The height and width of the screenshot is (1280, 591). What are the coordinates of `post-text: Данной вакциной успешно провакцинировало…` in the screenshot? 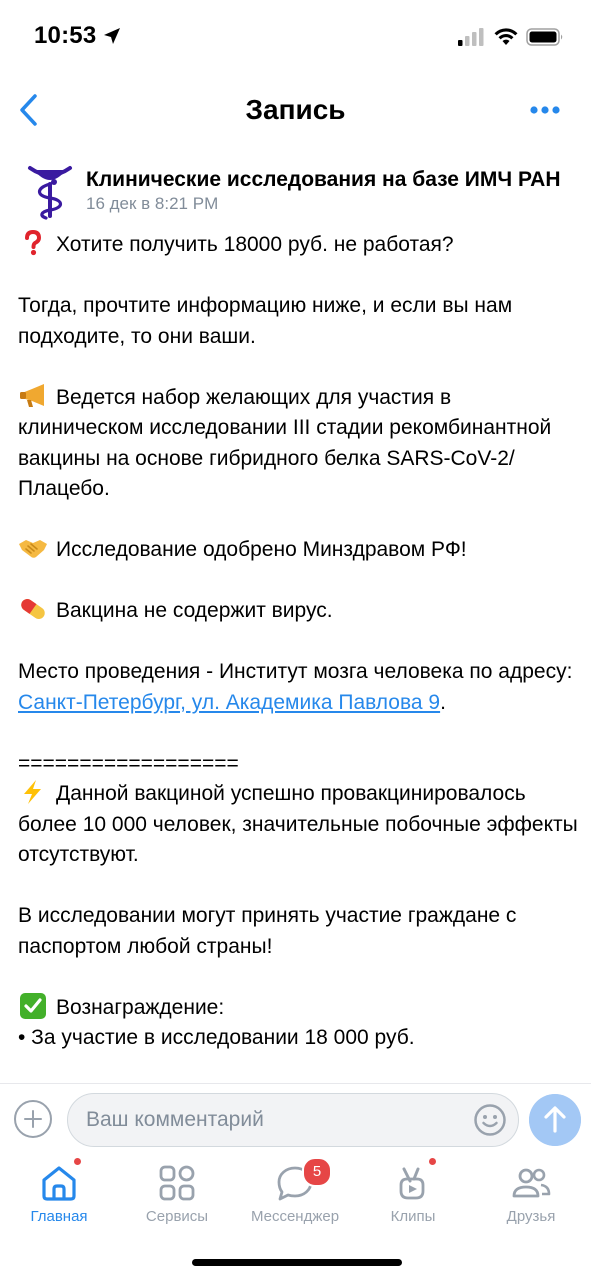 It's located at (298, 824).